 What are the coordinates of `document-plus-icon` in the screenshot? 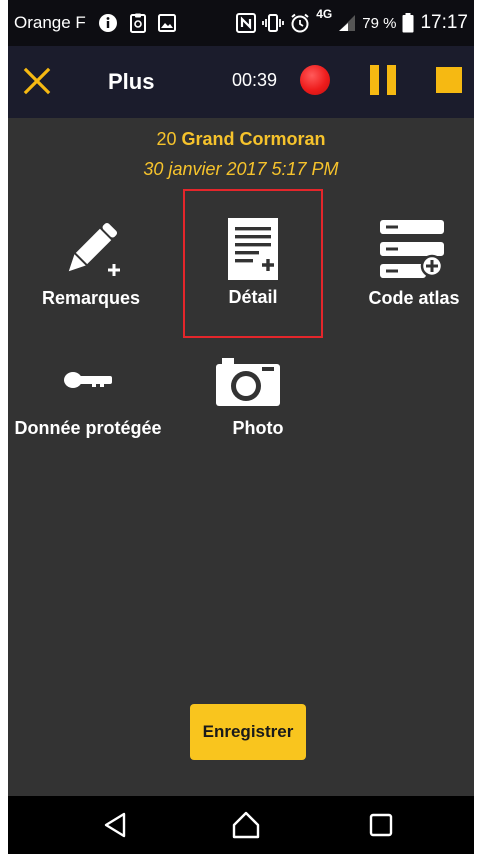 It's located at (253, 249).